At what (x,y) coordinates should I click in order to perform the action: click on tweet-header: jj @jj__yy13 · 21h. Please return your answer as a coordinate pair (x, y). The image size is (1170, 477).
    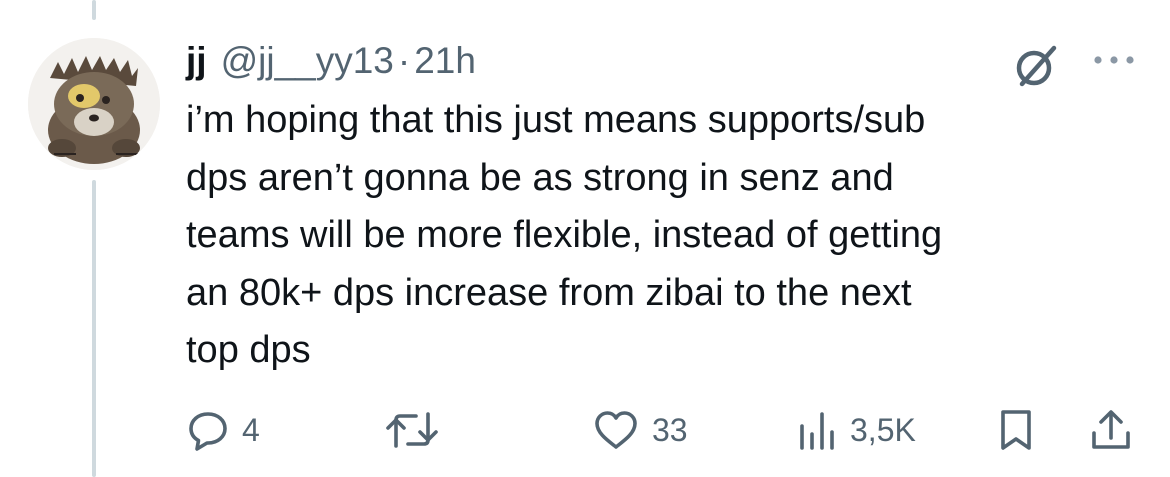
    Looking at the image, I should click on (331, 61).